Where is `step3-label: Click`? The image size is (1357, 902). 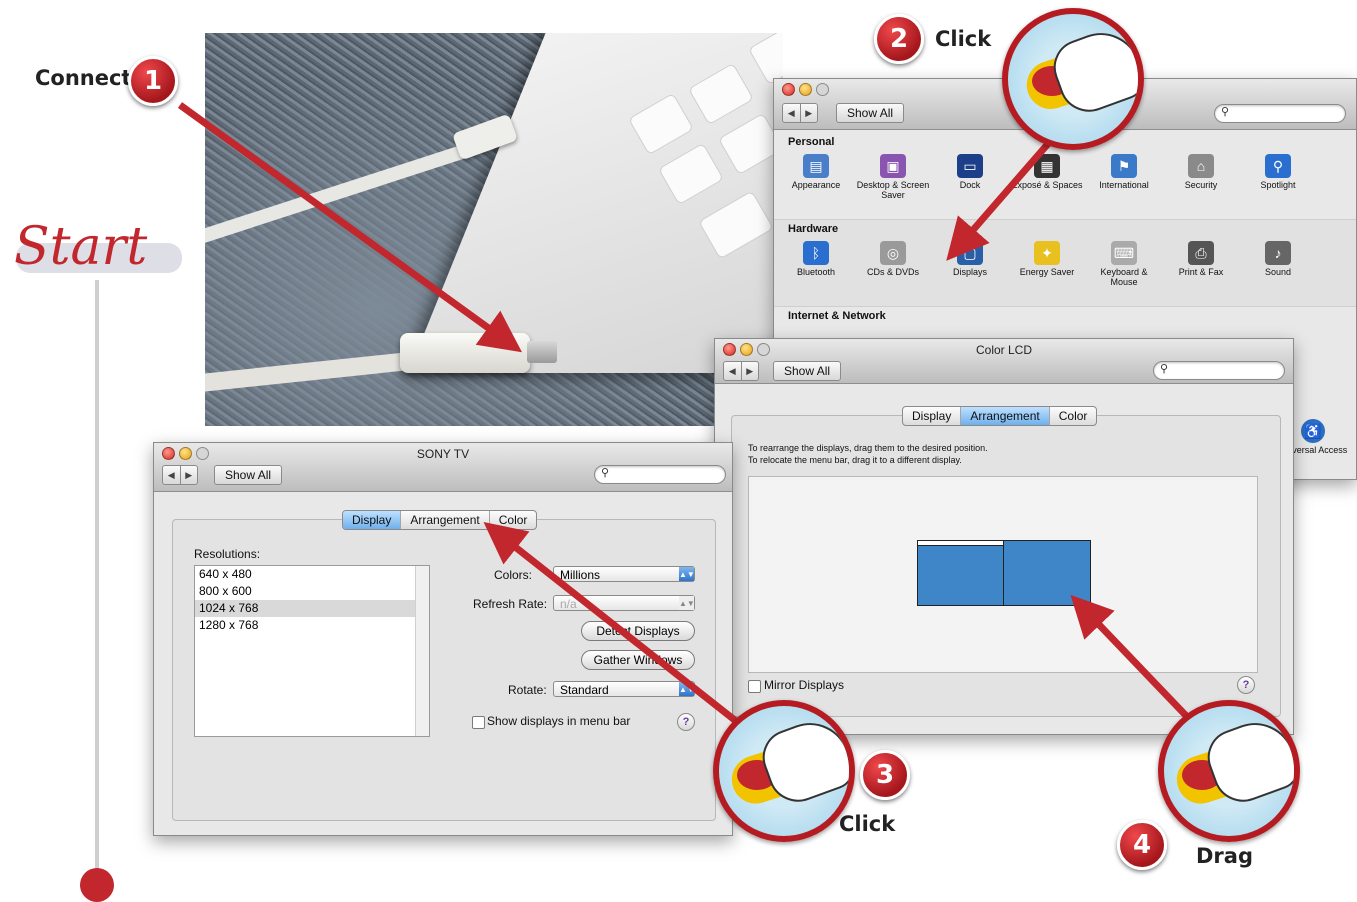 step3-label: Click is located at coordinates (867, 824).